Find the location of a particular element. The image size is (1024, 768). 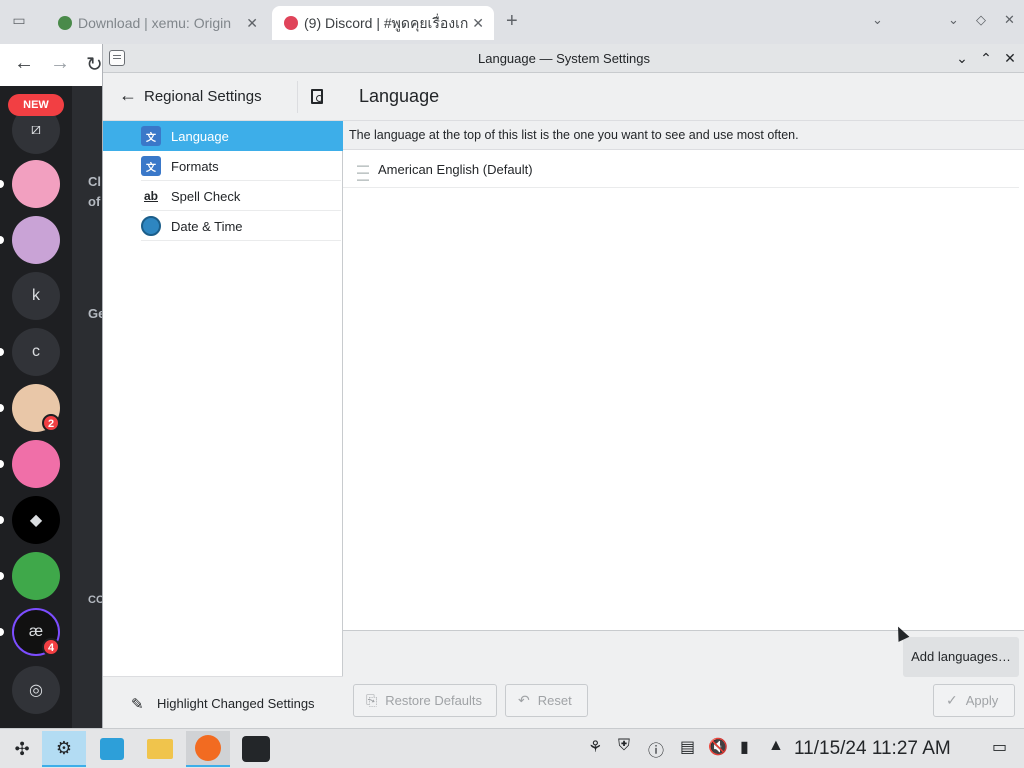

terminal-icon is located at coordinates (256, 749).